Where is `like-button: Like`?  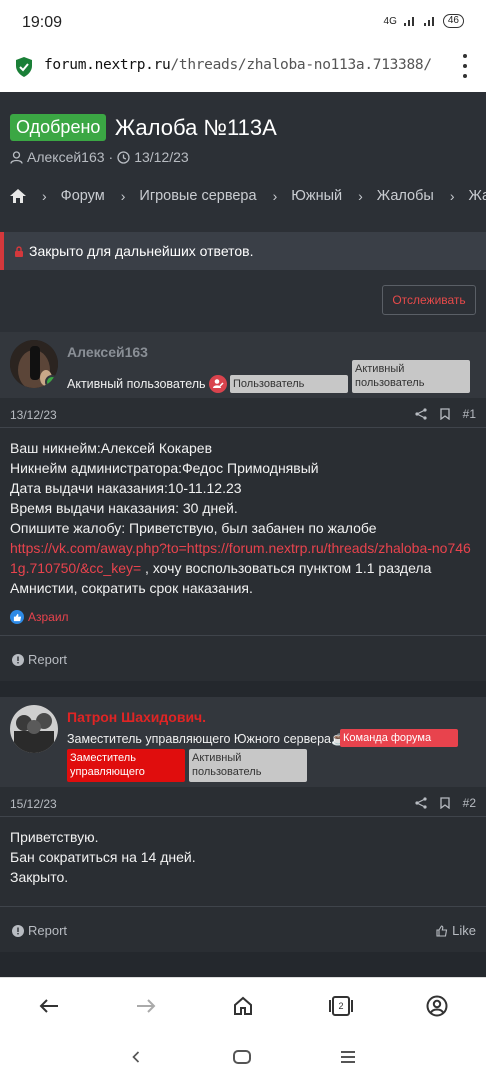
like-button: Like is located at coordinates (456, 930).